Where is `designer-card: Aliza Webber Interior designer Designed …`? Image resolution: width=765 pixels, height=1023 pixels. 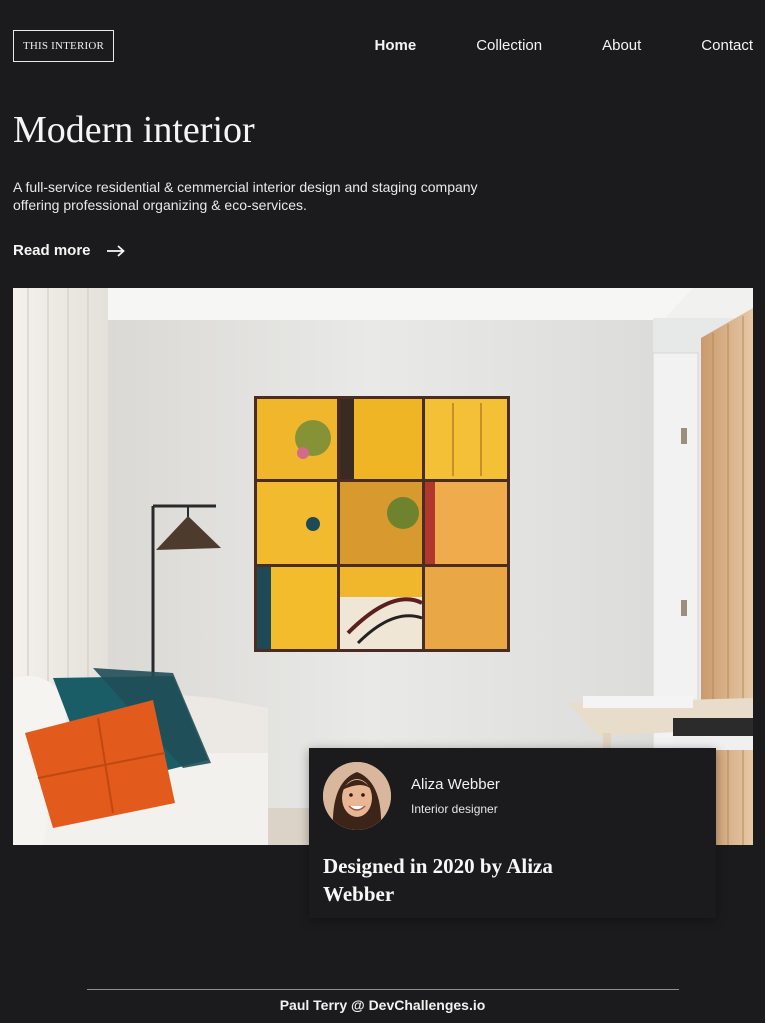 designer-card: Aliza Webber Interior designer Designed … is located at coordinates (512, 833).